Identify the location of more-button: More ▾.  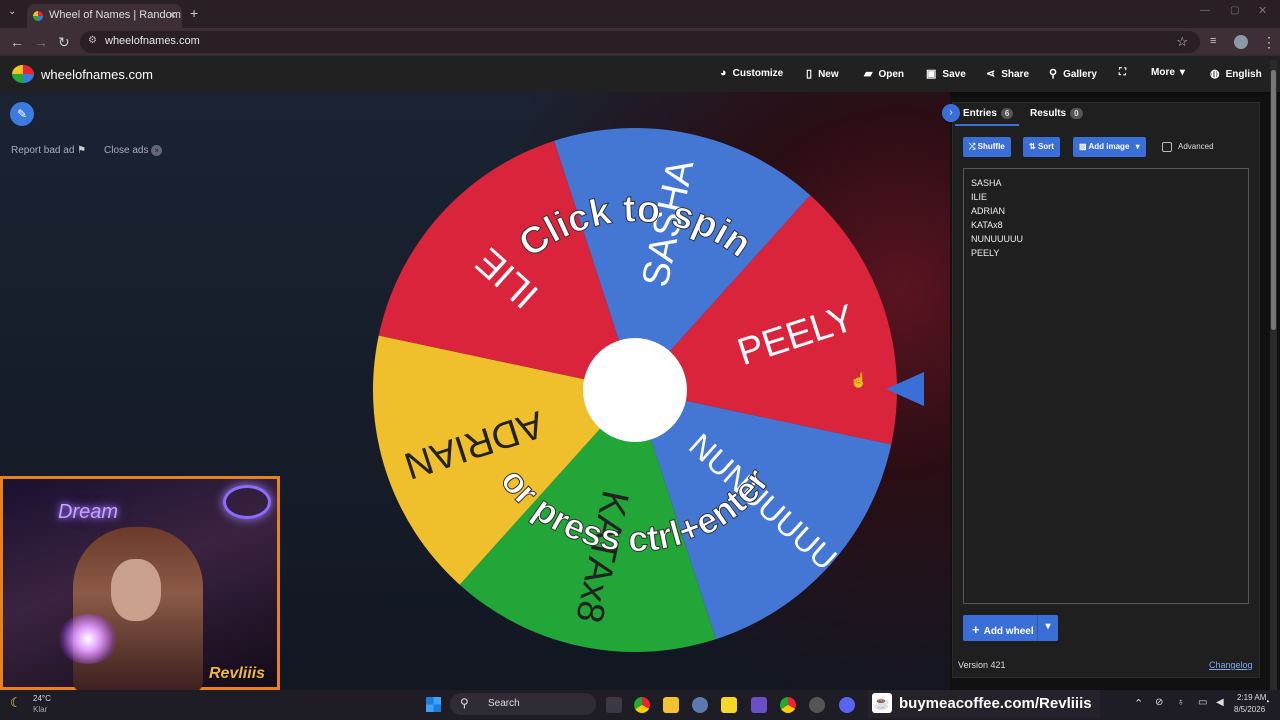
(1168, 72).